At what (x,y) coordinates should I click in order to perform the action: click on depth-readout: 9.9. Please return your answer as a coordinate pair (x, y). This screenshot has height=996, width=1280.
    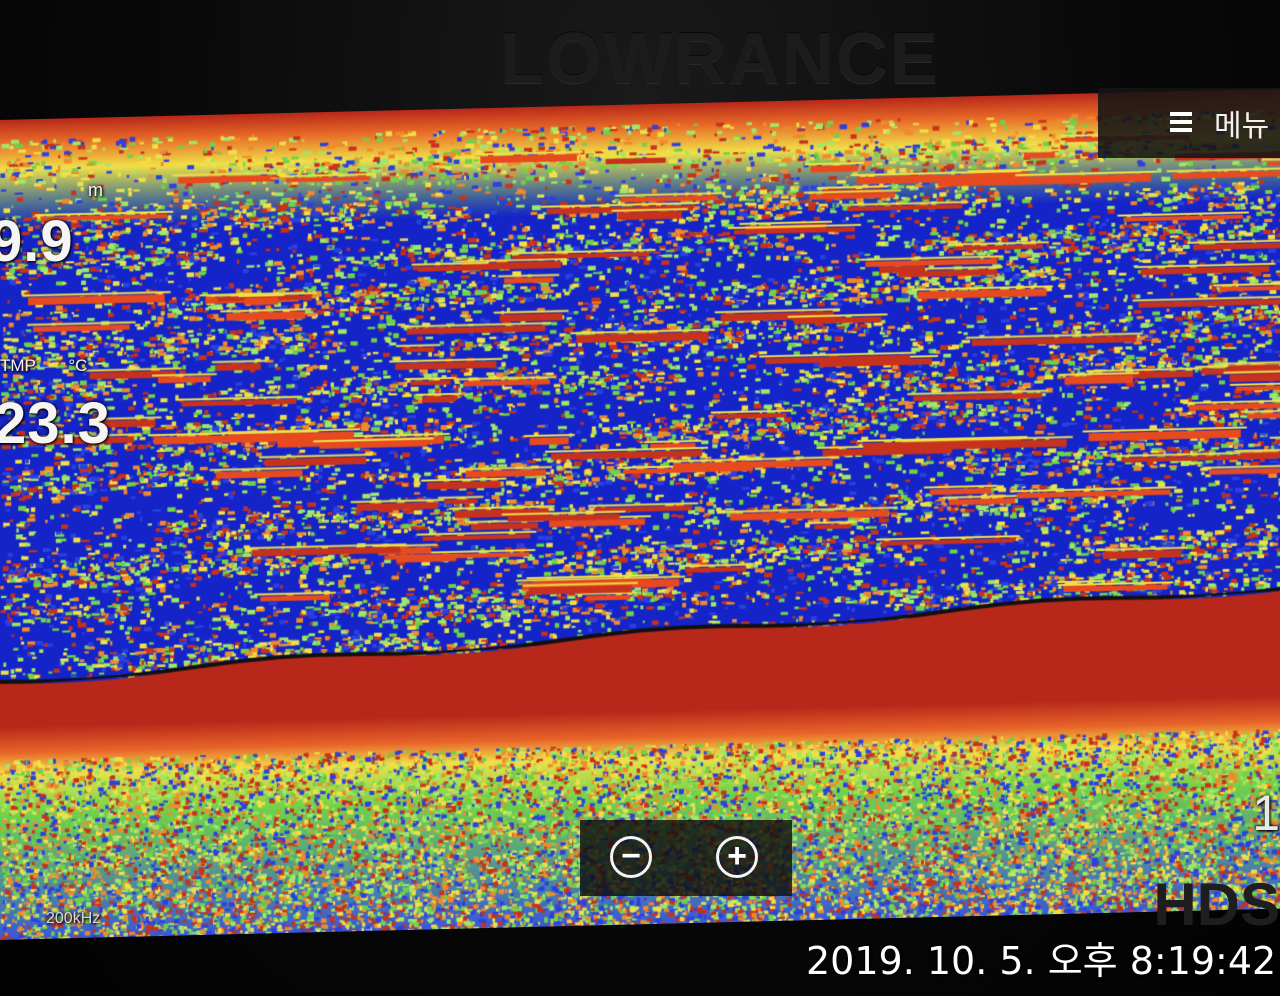
    Looking at the image, I should click on (37, 241).